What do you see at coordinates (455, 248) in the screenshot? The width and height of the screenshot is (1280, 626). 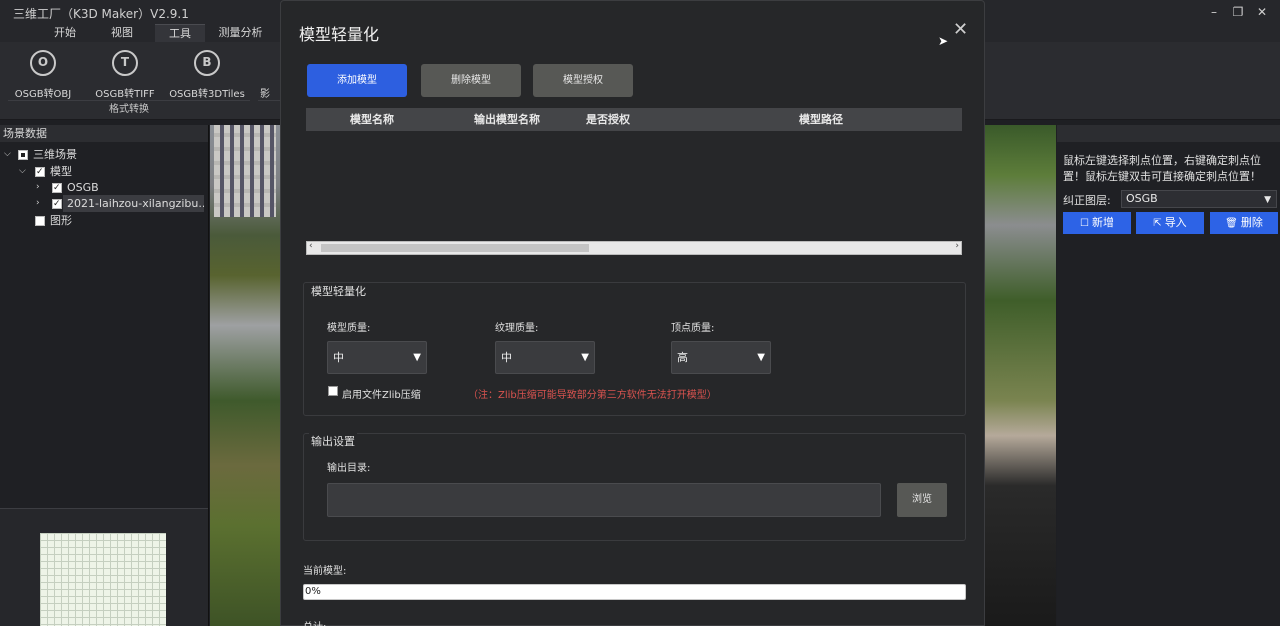 I see `scrollbar-thumb` at bounding box center [455, 248].